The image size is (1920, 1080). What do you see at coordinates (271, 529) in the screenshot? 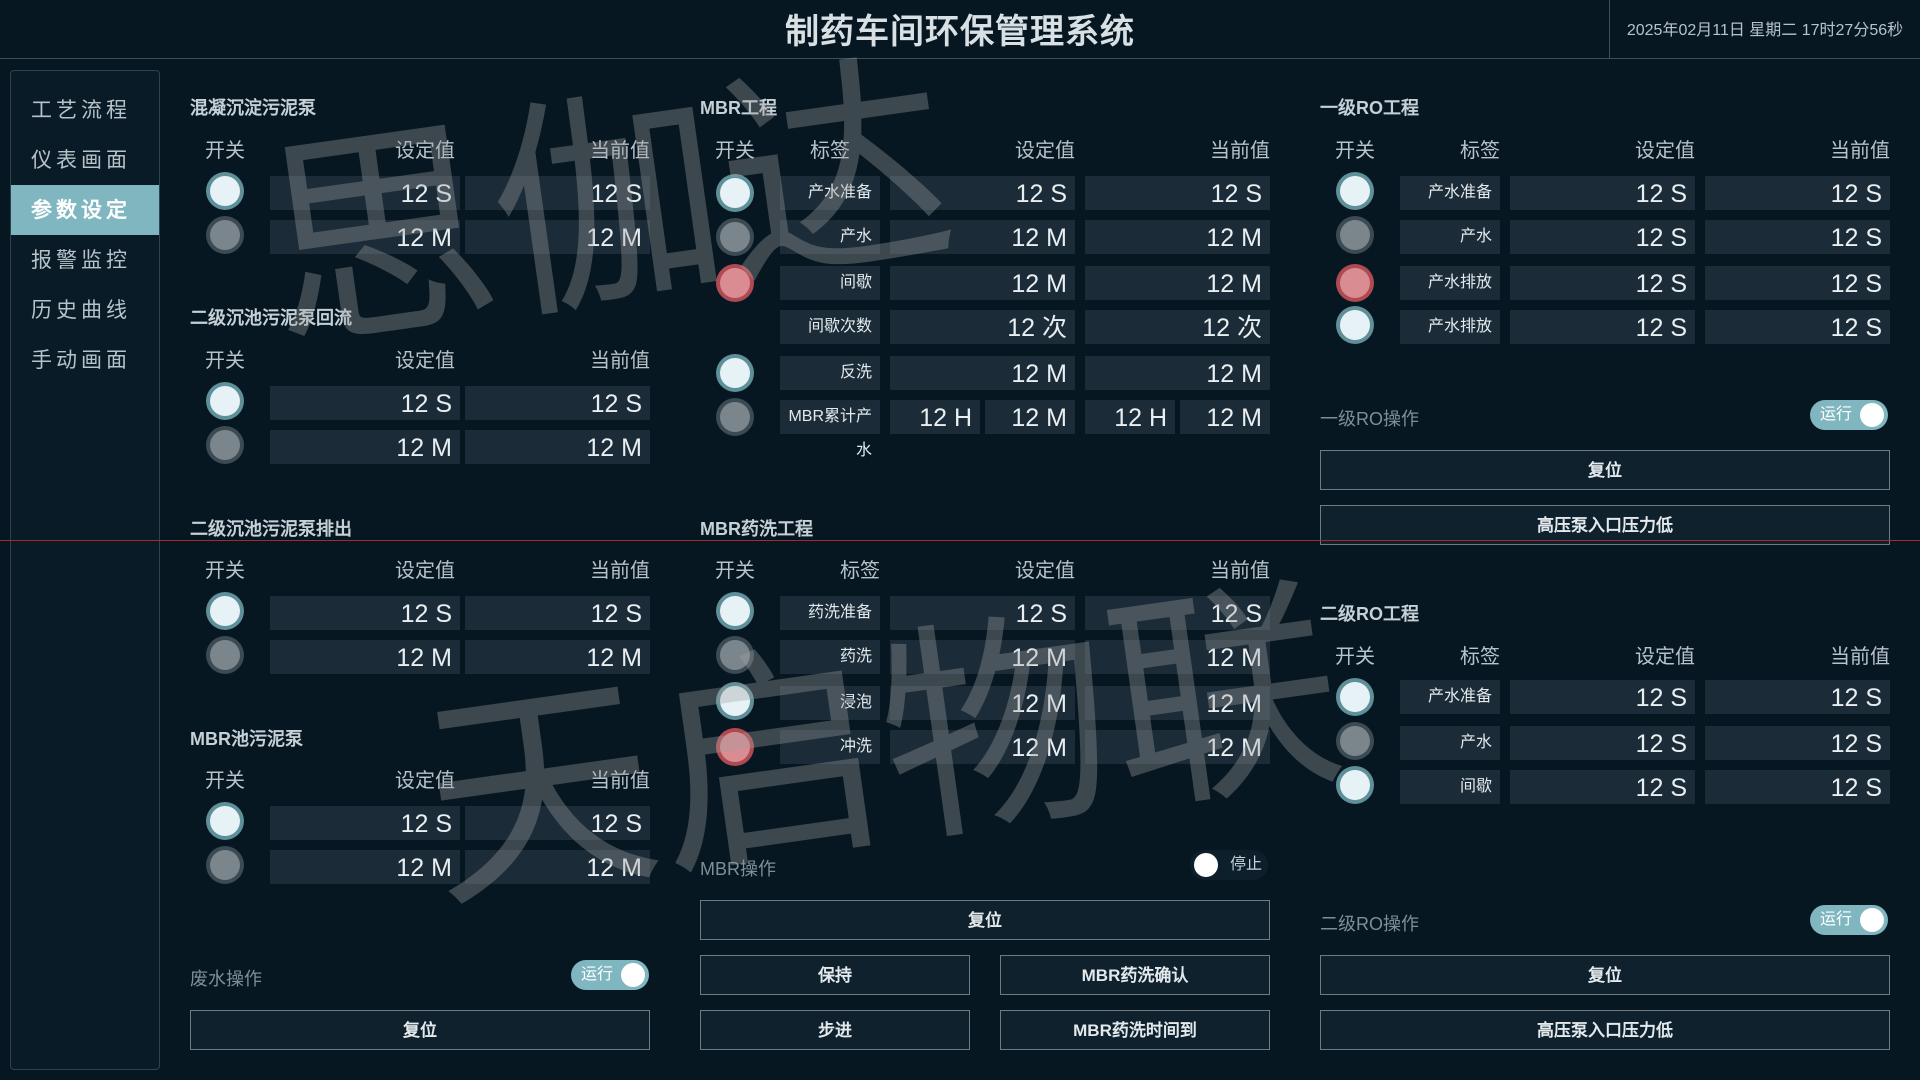
I see `section-title-secondary-discharge: 二级沉池污泥泵排出` at bounding box center [271, 529].